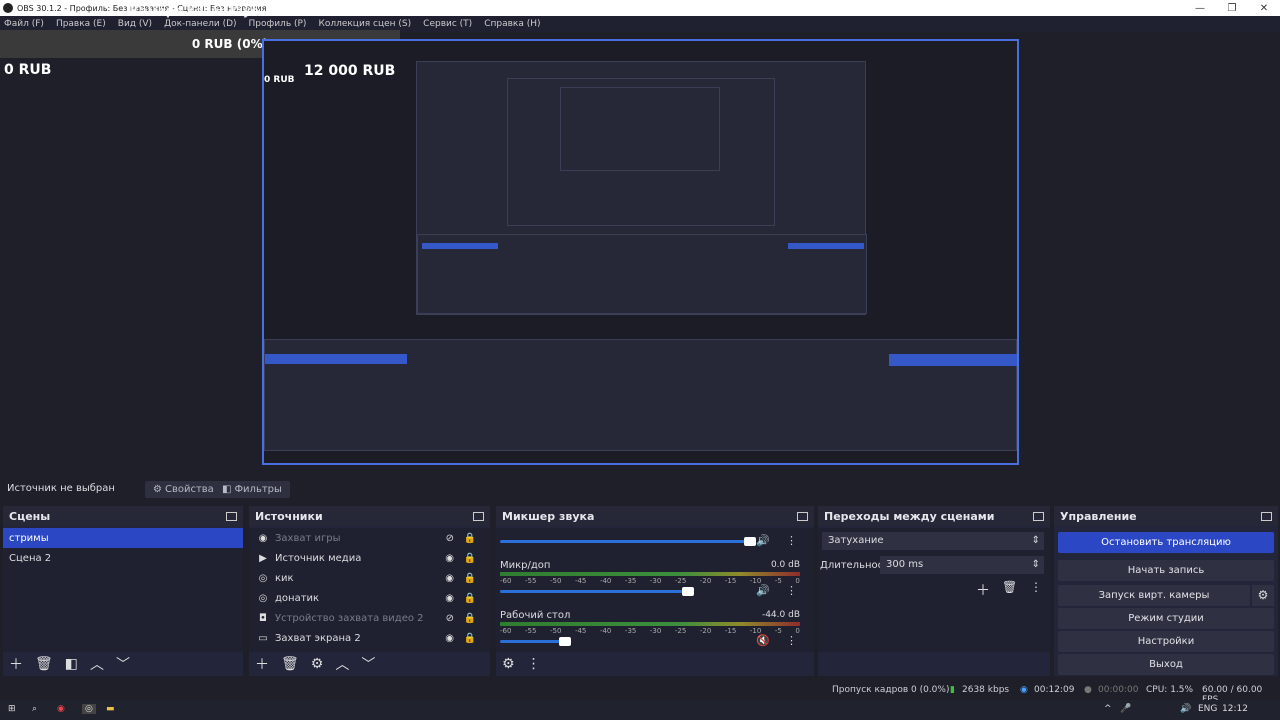 The width and height of the screenshot is (1280, 720). Describe the element at coordinates (110, 709) in the screenshot. I see `folder-icon: ▬` at that location.